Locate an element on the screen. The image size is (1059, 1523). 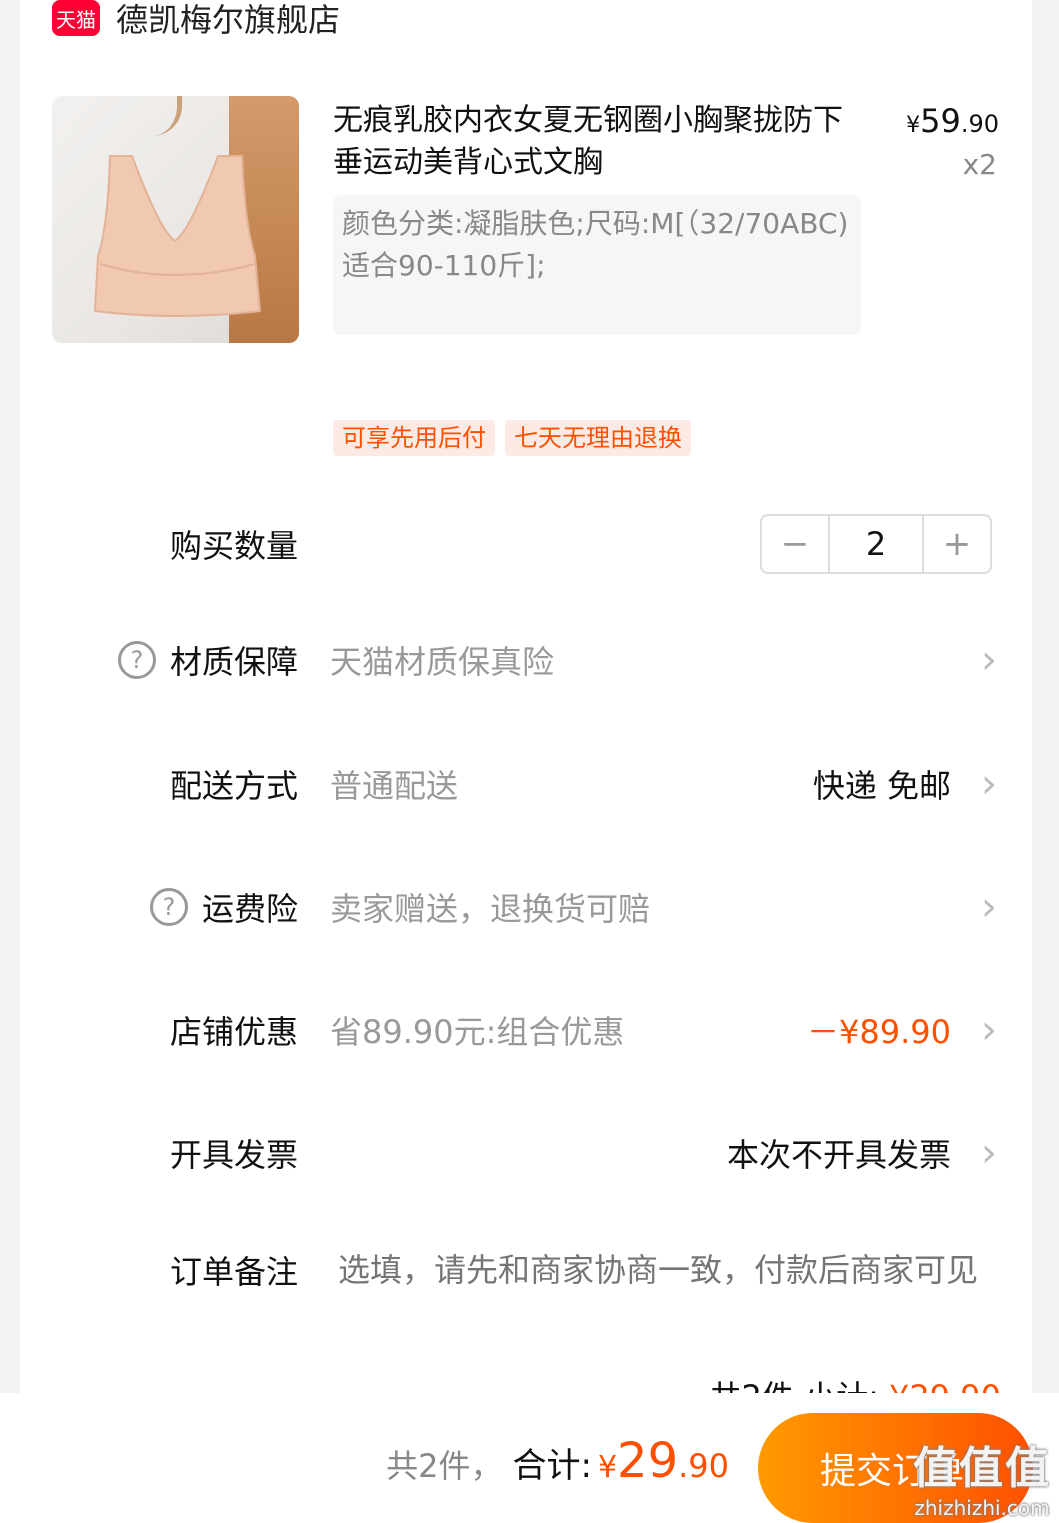
price-dec: .90 is located at coordinates (979, 124).